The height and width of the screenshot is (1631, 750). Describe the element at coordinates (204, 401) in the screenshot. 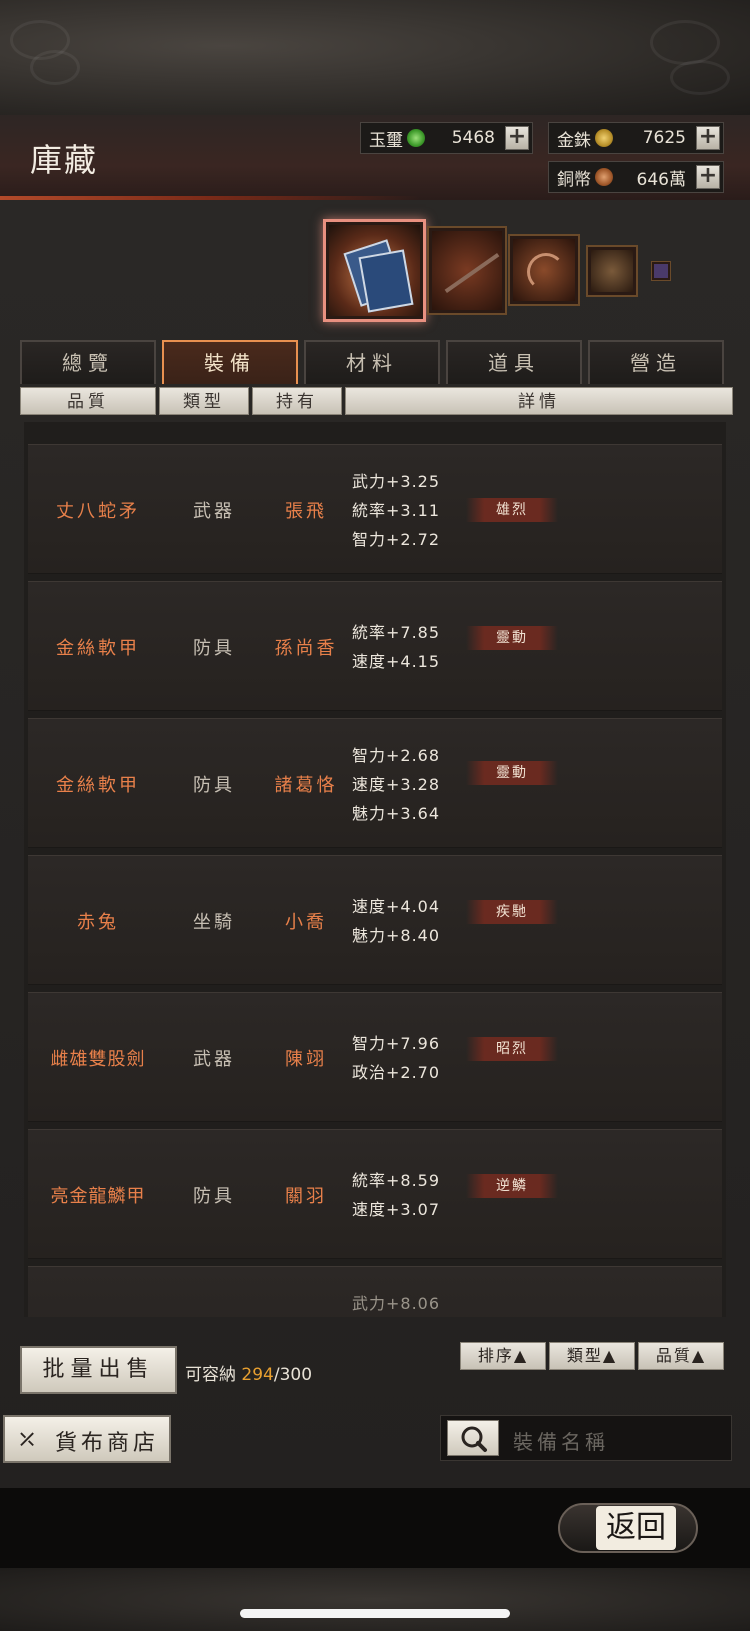

I see `column-header-type: 類型` at that location.